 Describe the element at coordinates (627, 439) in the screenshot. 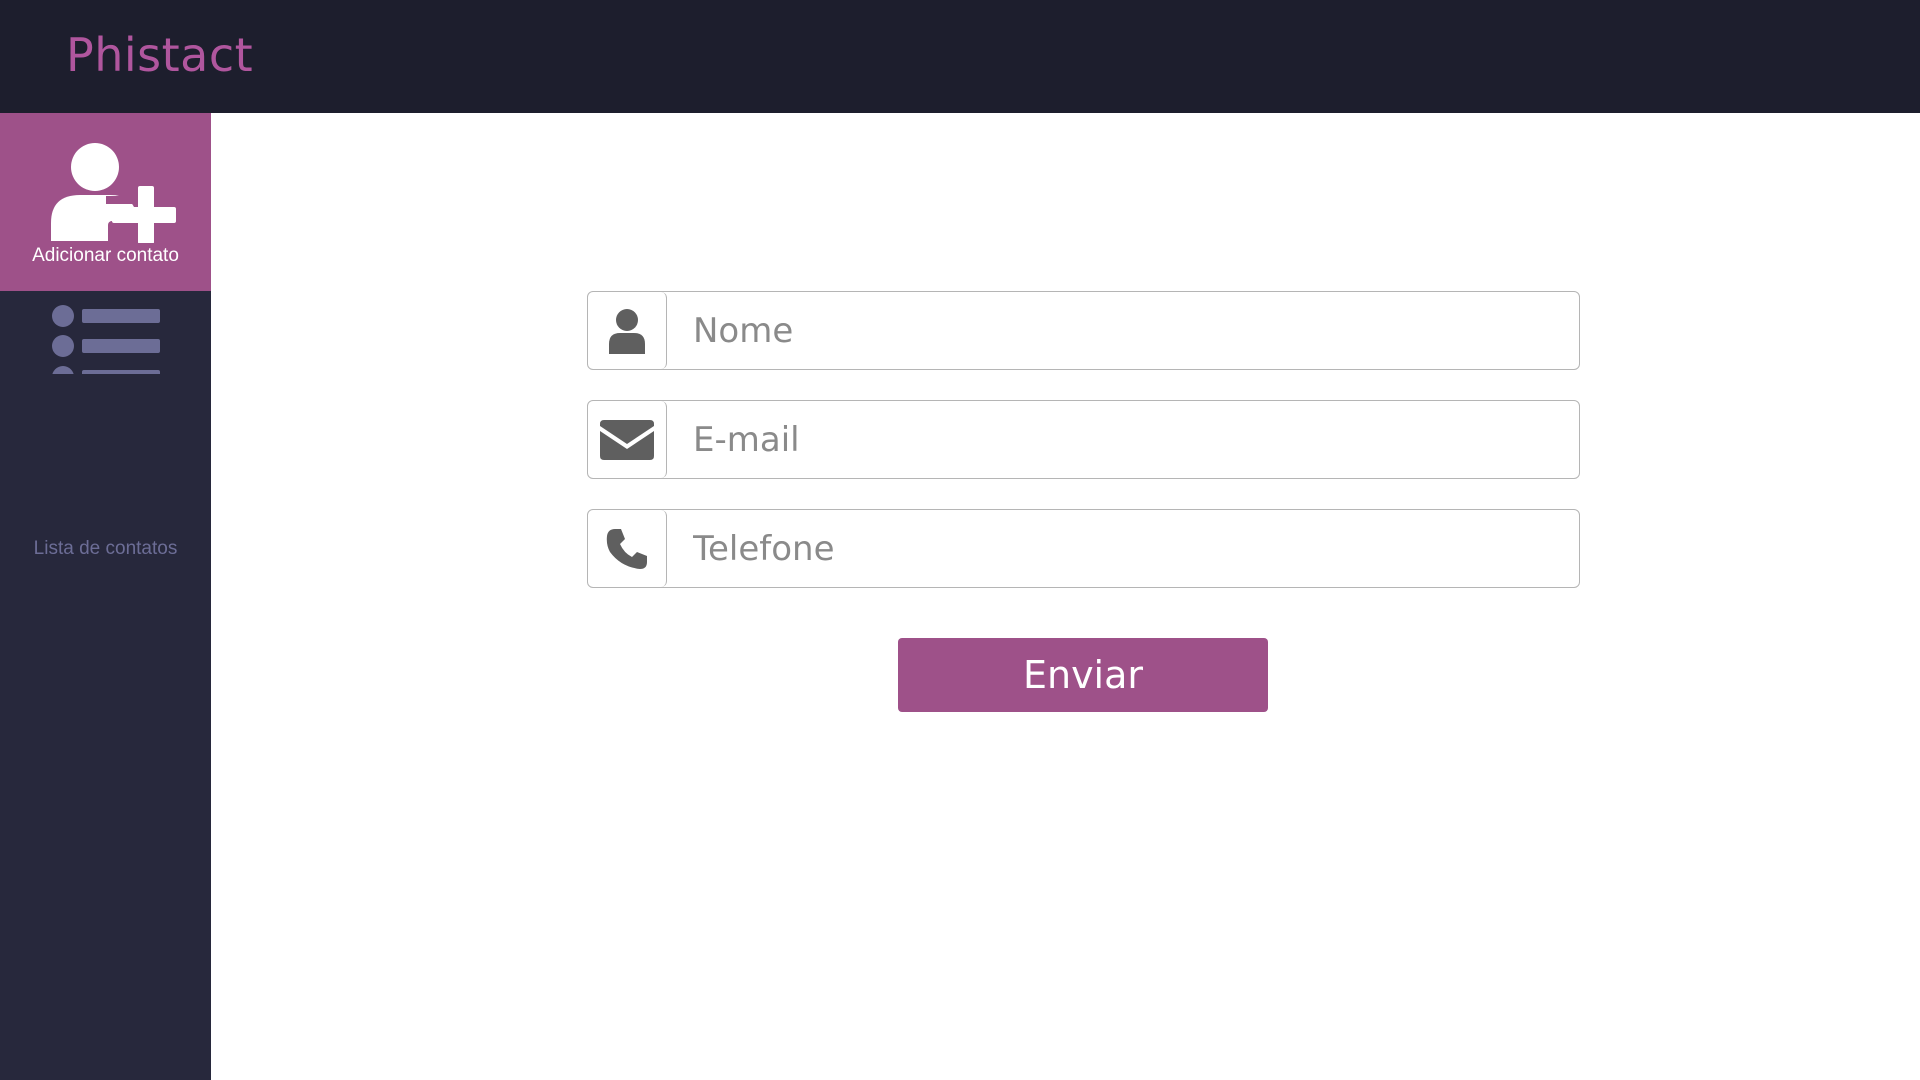

I see `envelope-icon` at that location.